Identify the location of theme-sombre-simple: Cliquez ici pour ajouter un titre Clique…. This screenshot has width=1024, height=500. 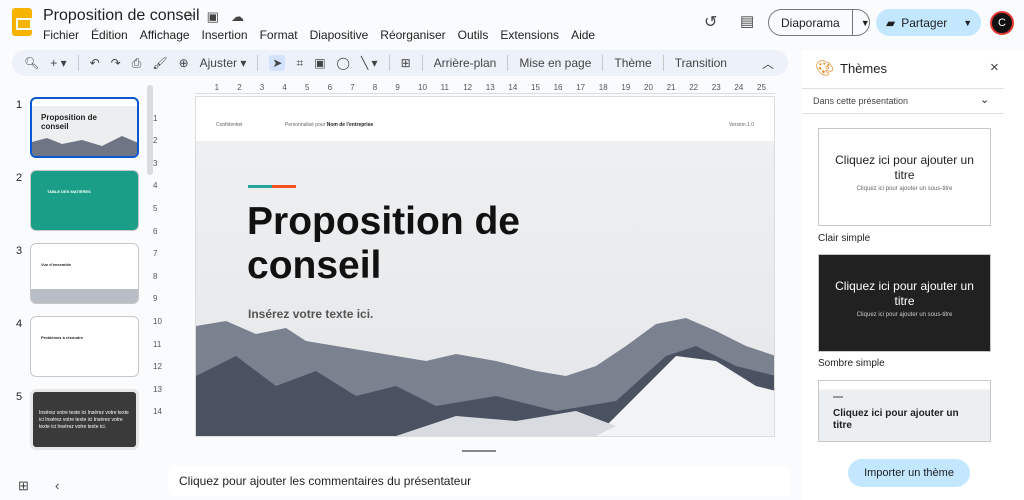
(904, 303).